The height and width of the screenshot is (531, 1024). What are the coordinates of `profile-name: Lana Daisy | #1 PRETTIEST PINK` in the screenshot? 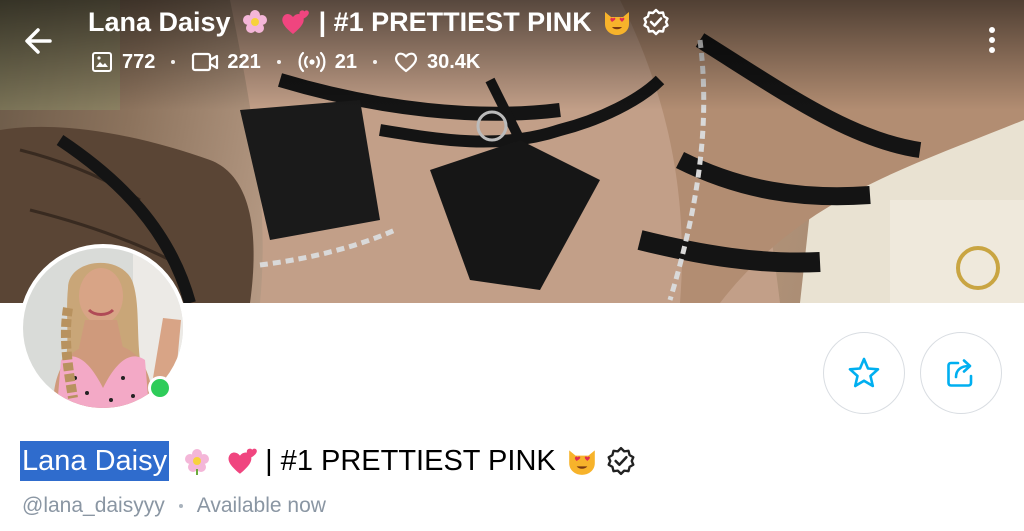 It's located at (328, 461).